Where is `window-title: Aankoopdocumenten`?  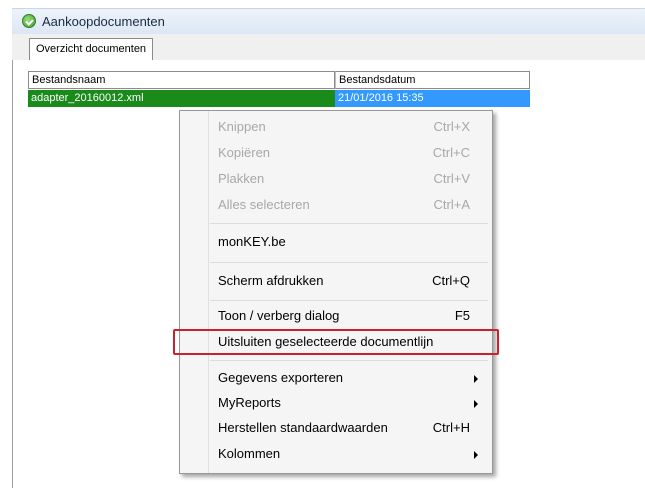 window-title: Aankoopdocumenten is located at coordinates (103, 21).